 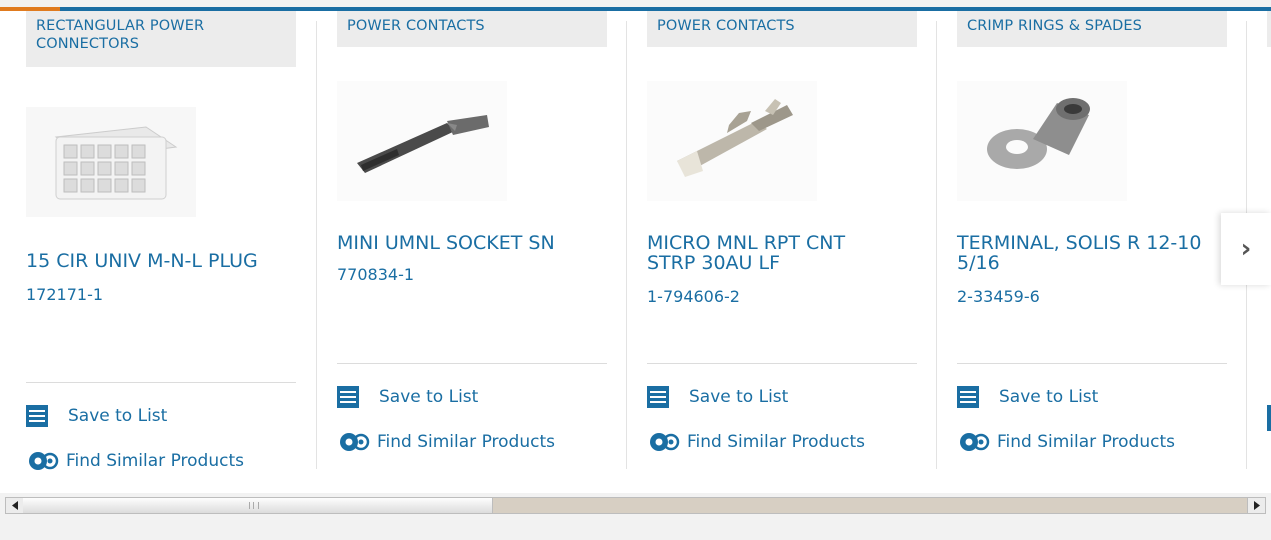 I want to click on crimp-contact-image, so click(x=732, y=141).